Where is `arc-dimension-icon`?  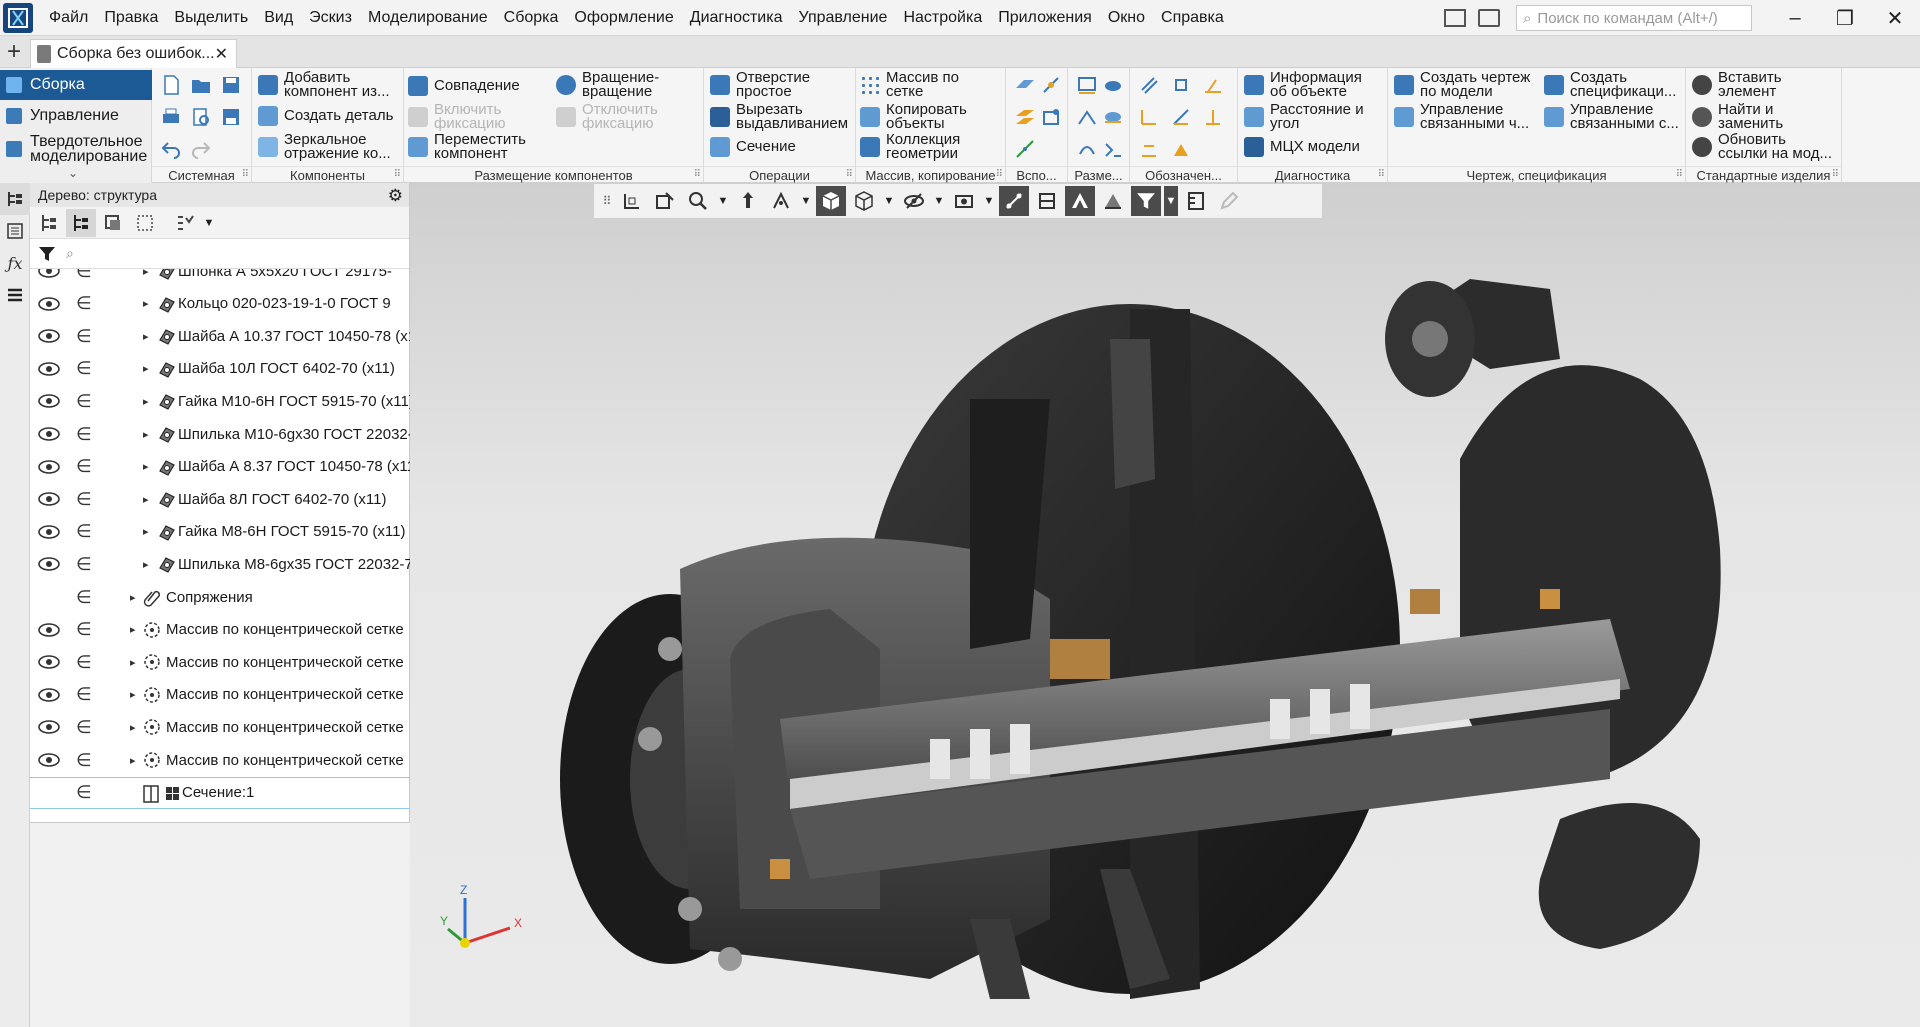 arc-dimension-icon is located at coordinates (1087, 149).